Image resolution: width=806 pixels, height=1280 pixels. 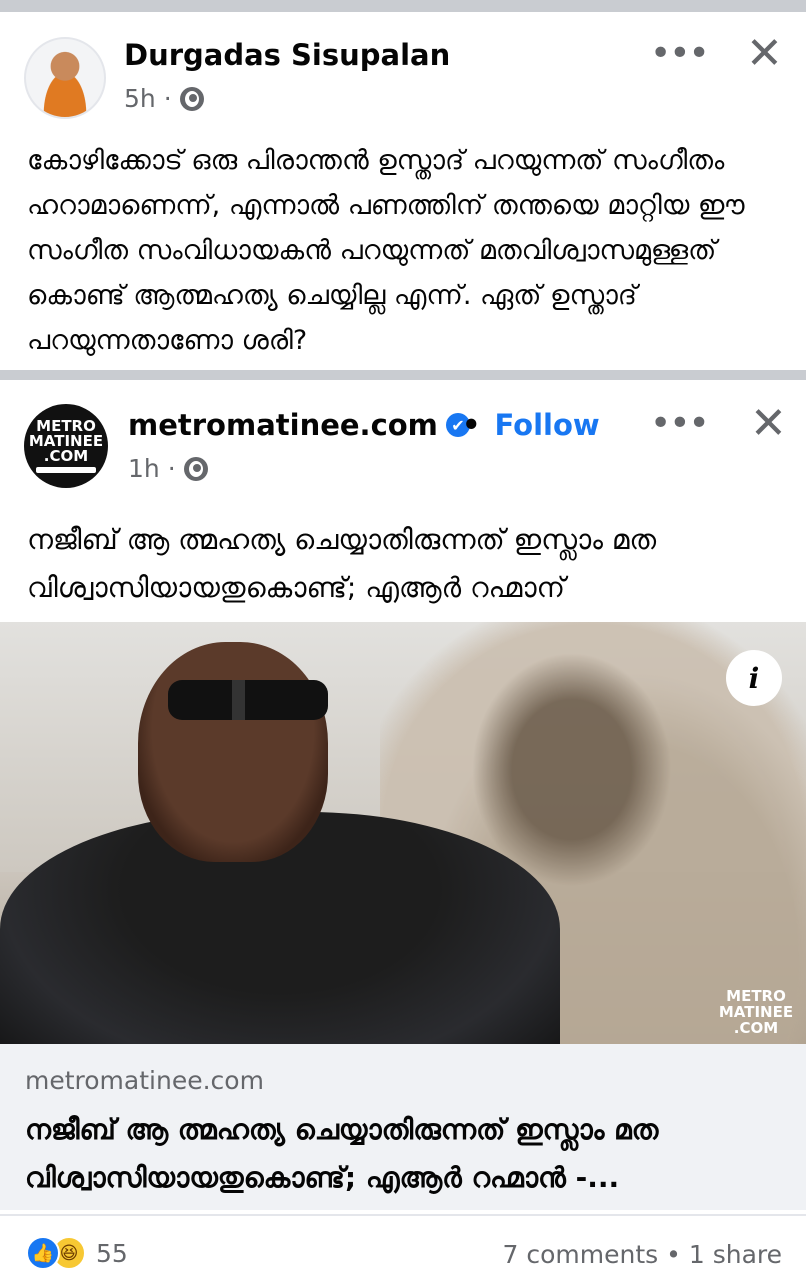 What do you see at coordinates (680, 424) in the screenshot?
I see `shared-more-options-icon: •••` at bounding box center [680, 424].